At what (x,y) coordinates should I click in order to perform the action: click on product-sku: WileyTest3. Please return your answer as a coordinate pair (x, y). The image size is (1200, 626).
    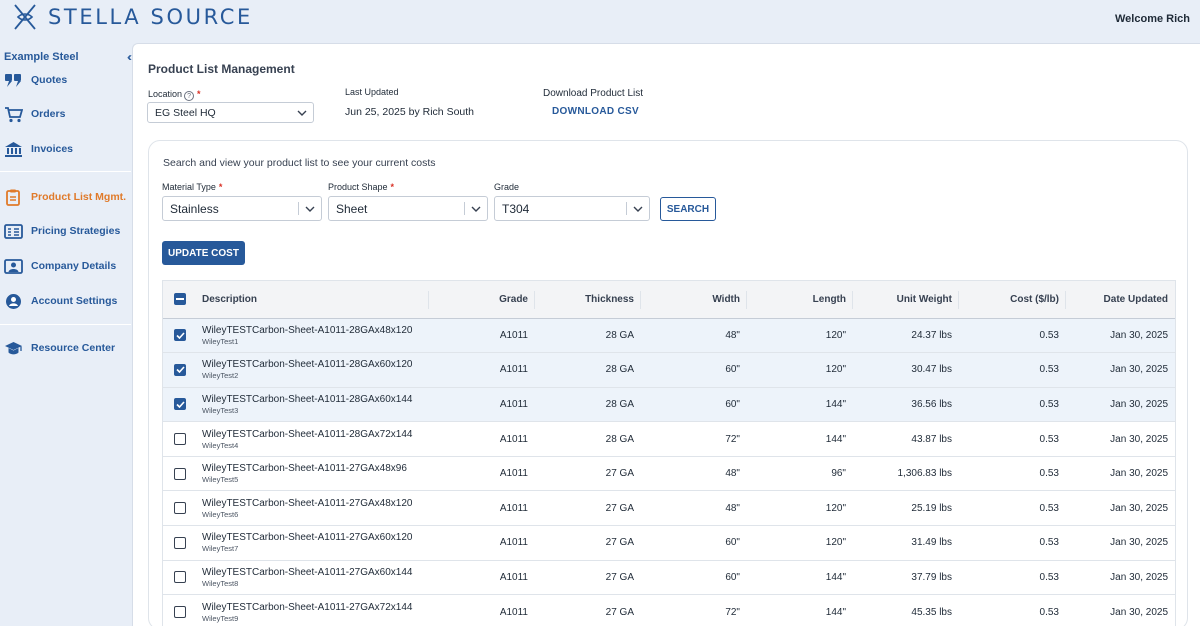
    Looking at the image, I should click on (220, 410).